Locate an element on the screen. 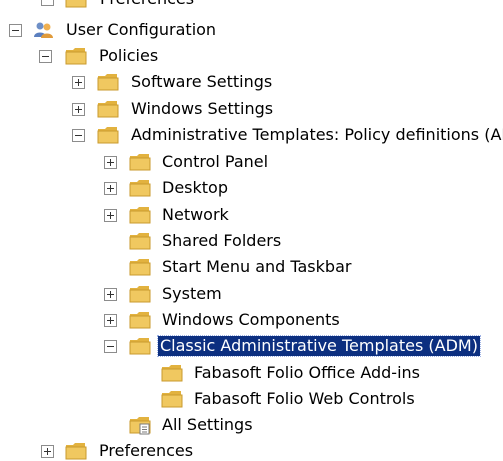  tree-node-label: Shared Folders is located at coordinates (222, 240).